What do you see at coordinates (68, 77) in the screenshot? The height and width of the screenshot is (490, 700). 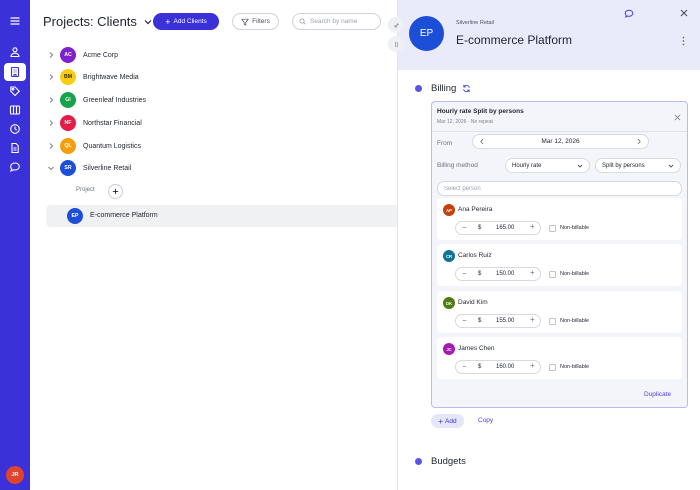 I see `client-avatar: BM` at bounding box center [68, 77].